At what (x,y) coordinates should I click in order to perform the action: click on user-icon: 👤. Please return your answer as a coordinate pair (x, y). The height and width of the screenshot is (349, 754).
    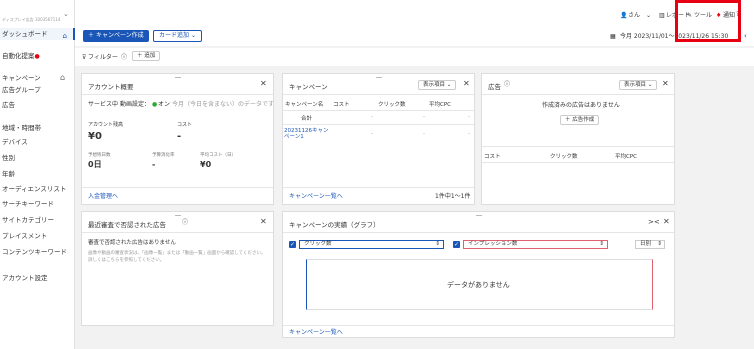
    Looking at the image, I should click on (624, 15).